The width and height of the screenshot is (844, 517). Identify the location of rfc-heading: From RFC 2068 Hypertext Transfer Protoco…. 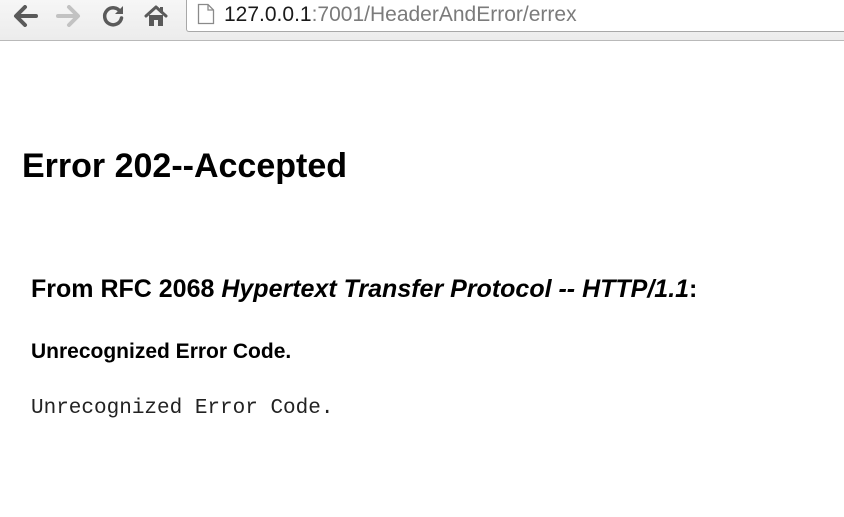
(364, 289).